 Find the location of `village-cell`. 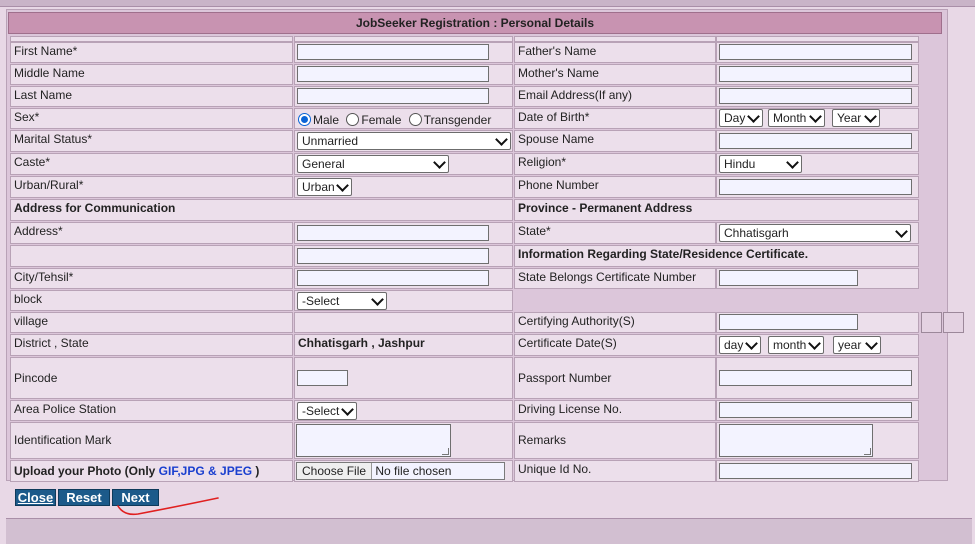

village-cell is located at coordinates (403, 322).